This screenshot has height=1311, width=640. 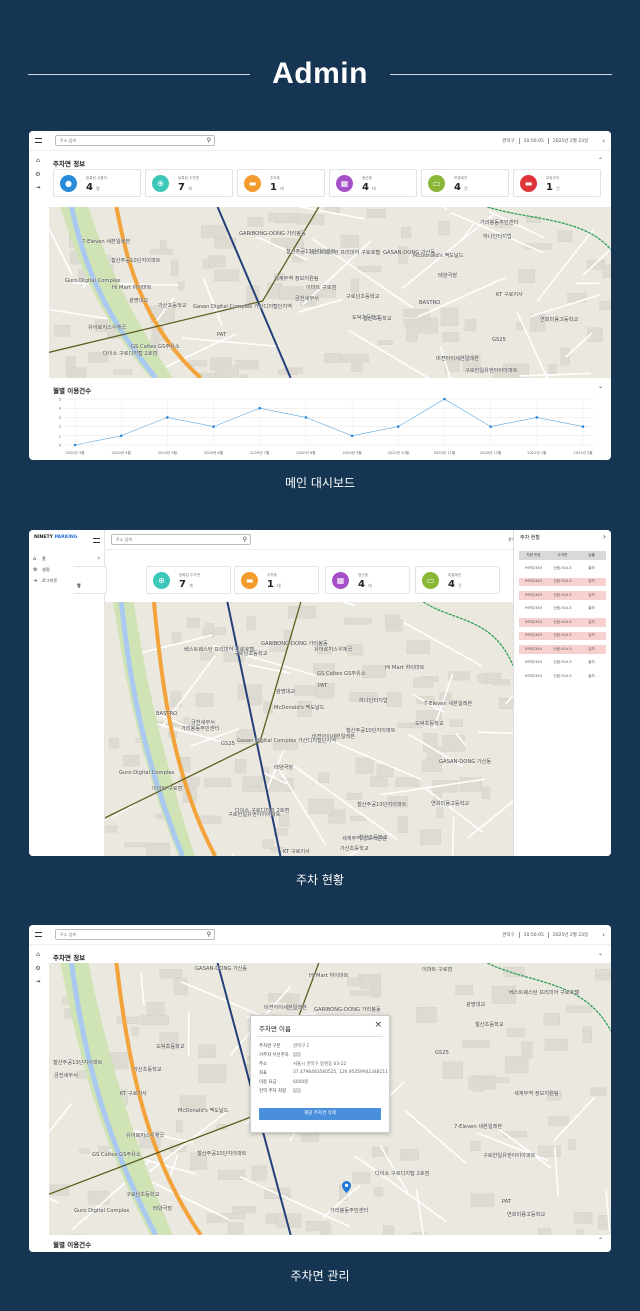 I want to click on map-label: PAT, so click(x=507, y=1202).